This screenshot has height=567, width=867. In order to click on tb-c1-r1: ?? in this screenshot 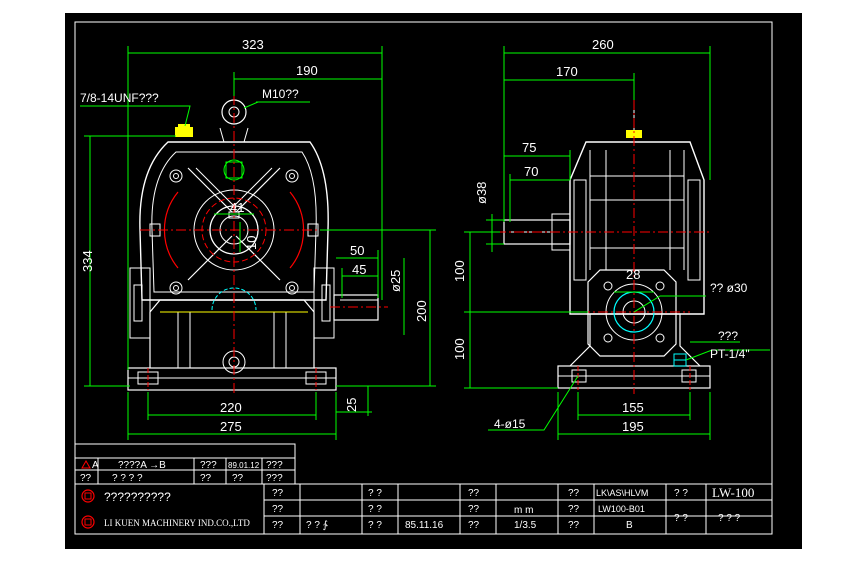, I will do `click(278, 493)`.